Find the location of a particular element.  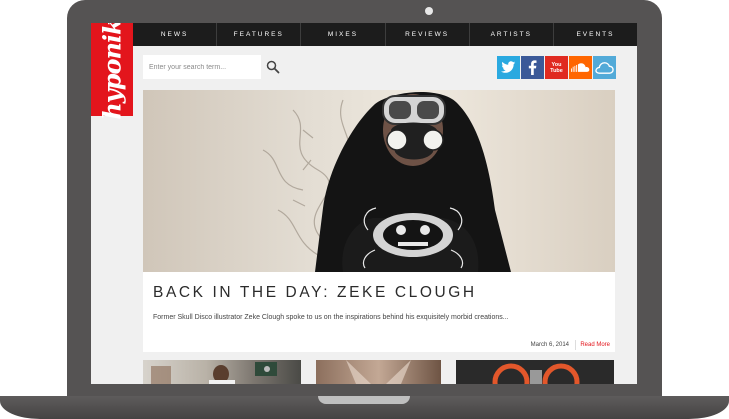

search-button is located at coordinates (273, 67).